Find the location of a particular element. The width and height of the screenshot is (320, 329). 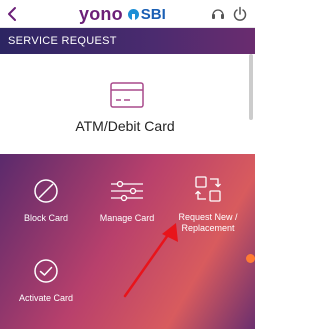

help-icon is located at coordinates (218, 14).